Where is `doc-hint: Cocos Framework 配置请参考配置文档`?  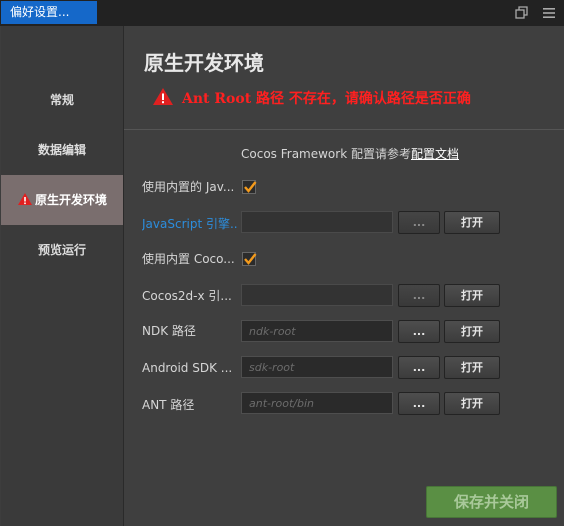 doc-hint: Cocos Framework 配置请参考配置文档 is located at coordinates (350, 153).